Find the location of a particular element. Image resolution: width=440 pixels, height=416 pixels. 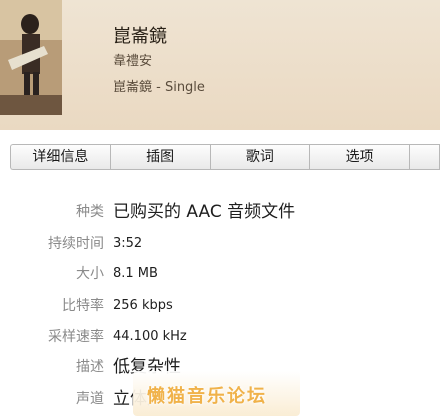

detail-label-kind: 种类 is located at coordinates (90, 212).